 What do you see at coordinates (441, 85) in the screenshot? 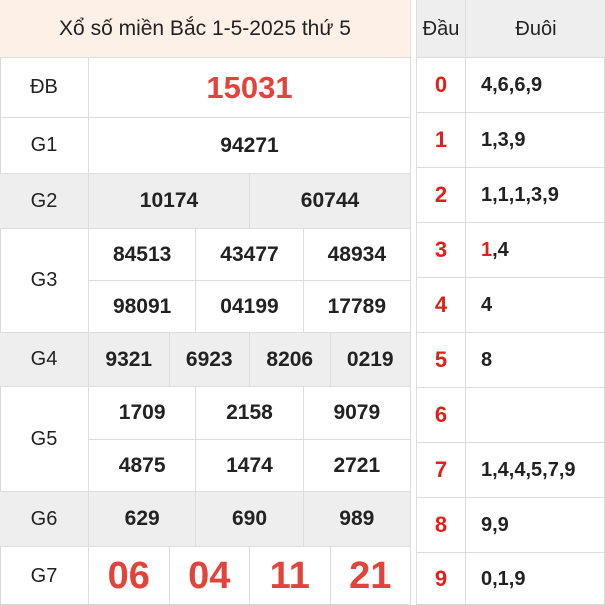
I see `dau-digit: 0` at bounding box center [441, 85].